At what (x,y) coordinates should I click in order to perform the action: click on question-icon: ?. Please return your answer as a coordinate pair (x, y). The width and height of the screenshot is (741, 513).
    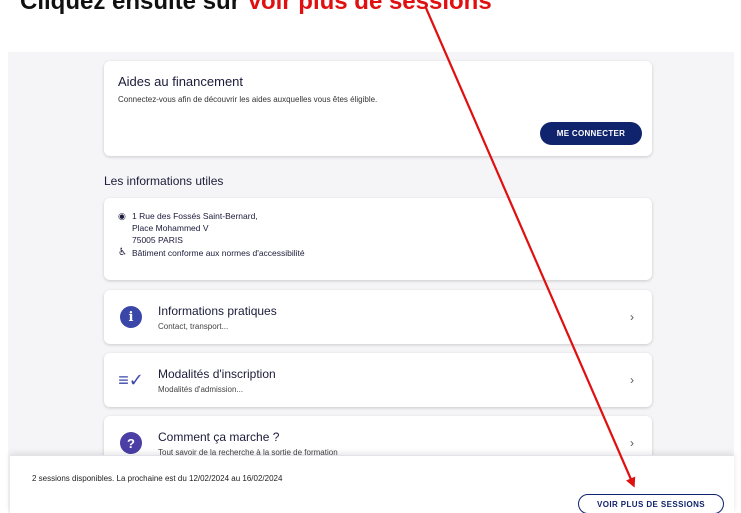
    Looking at the image, I should click on (131, 443).